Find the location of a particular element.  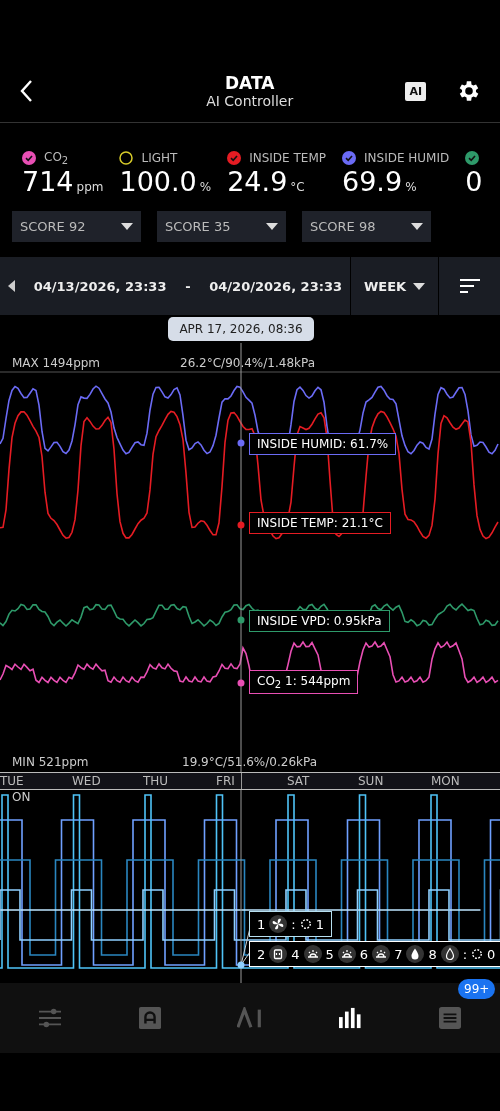

empty-circle-icon is located at coordinates (126, 158).